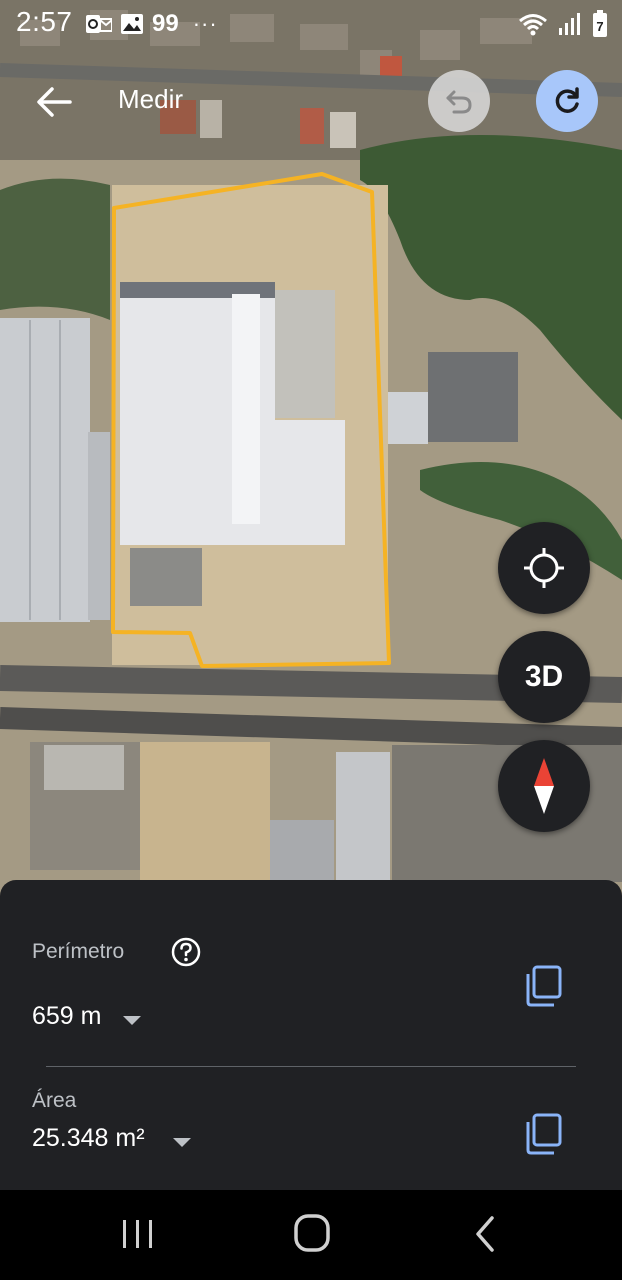 Image resolution: width=622 pixels, height=1280 pixels. Describe the element at coordinates (55, 249) in the screenshot. I see `map-vegetation-left` at that location.